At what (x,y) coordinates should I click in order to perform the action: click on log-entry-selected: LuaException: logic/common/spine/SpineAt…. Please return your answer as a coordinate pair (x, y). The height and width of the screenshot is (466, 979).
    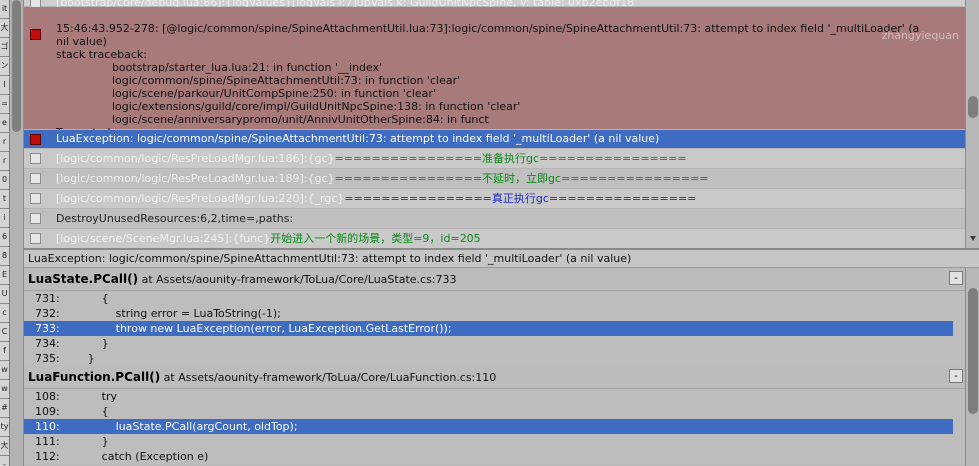
    Looking at the image, I should click on (494, 139).